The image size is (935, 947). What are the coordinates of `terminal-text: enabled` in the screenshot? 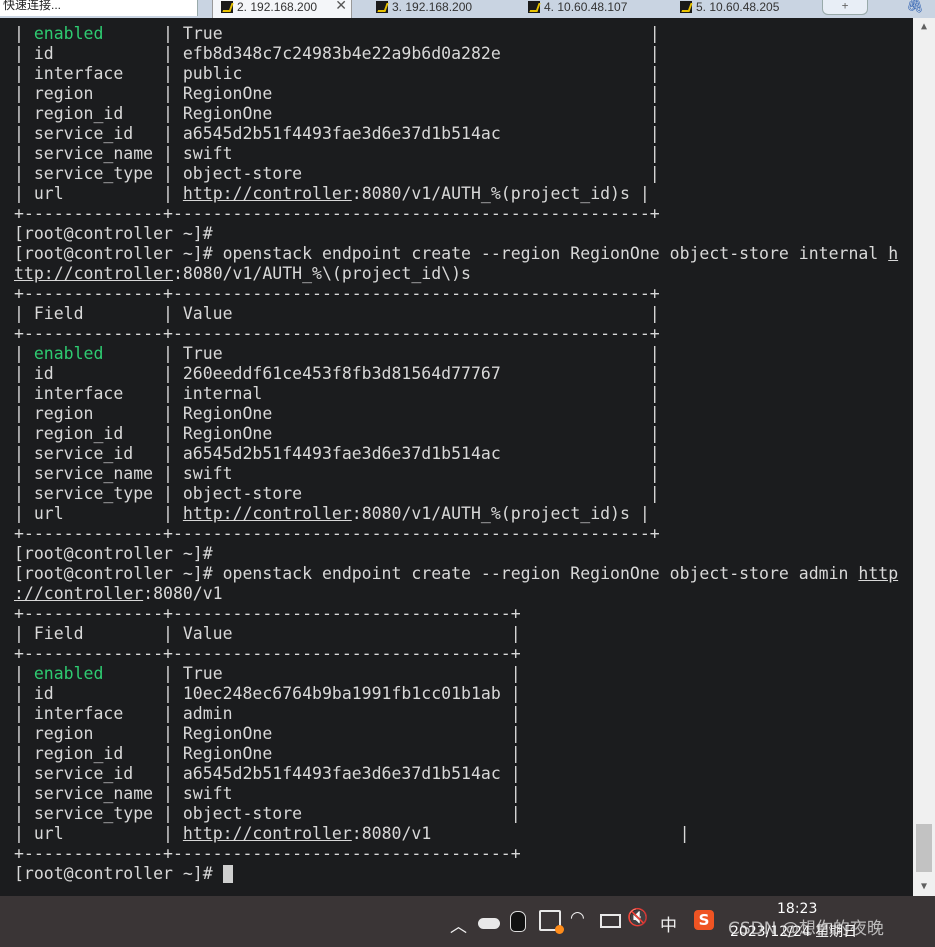 It's located at (68, 673).